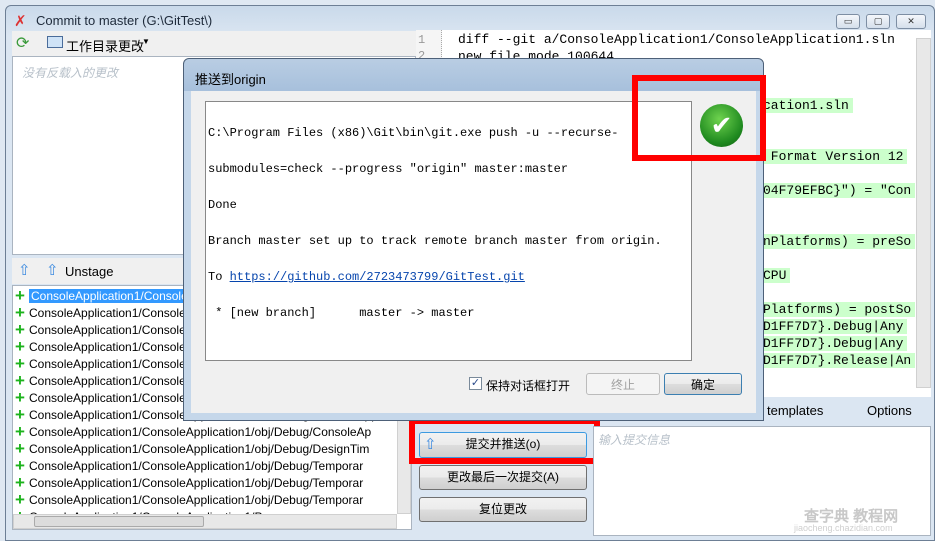 The image size is (935, 541). Describe the element at coordinates (222, 205) in the screenshot. I see `output-line: Done` at that location.